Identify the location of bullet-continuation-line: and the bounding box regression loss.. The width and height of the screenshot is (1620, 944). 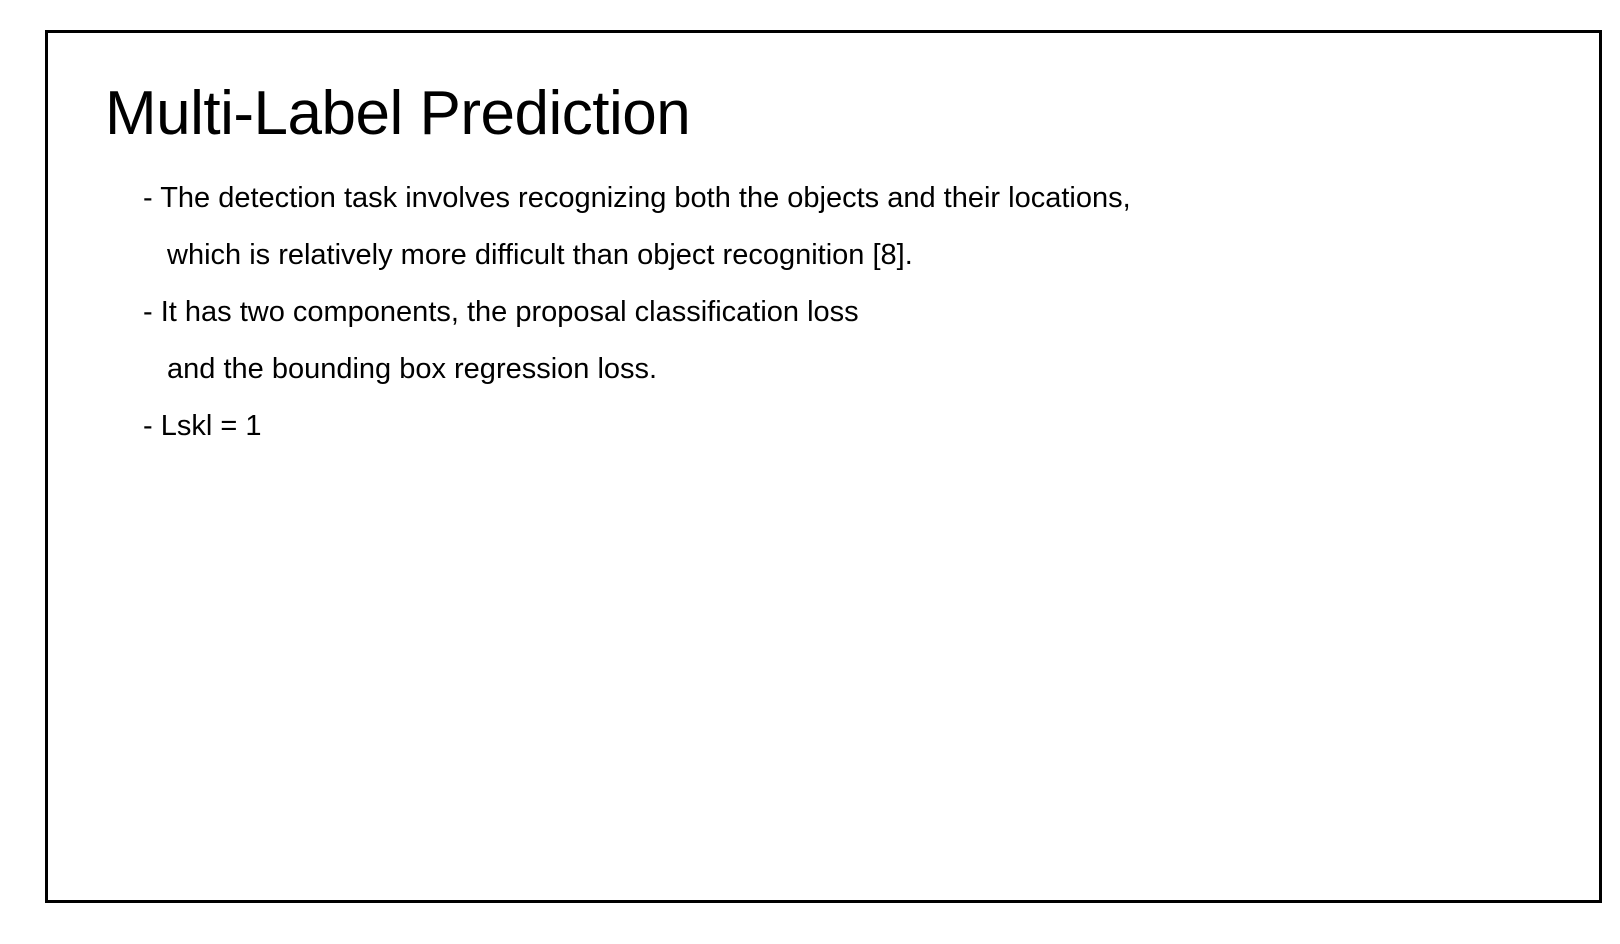
(412, 369).